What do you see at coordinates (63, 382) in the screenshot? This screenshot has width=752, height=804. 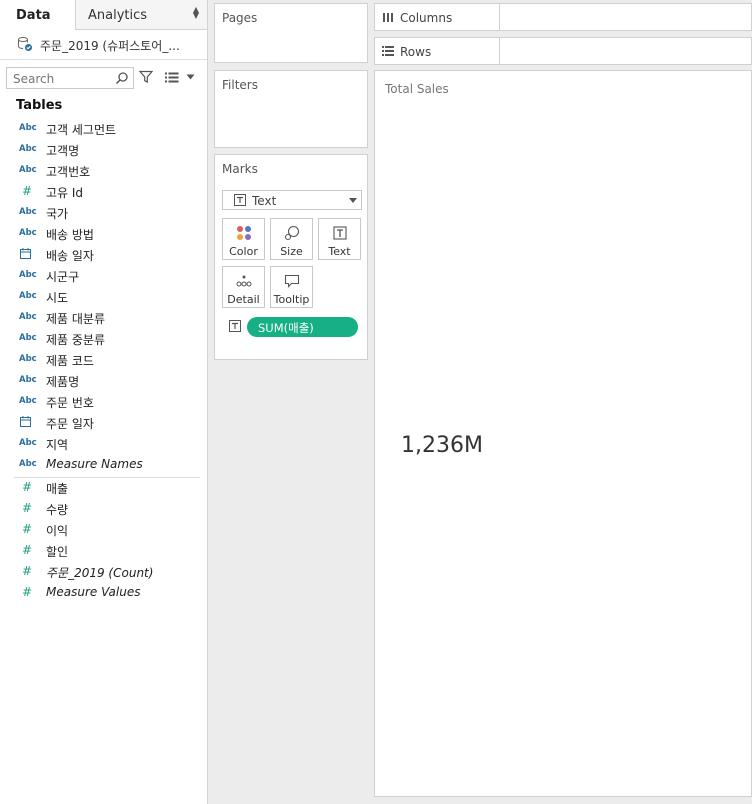 I see `field-name: 제품명` at bounding box center [63, 382].